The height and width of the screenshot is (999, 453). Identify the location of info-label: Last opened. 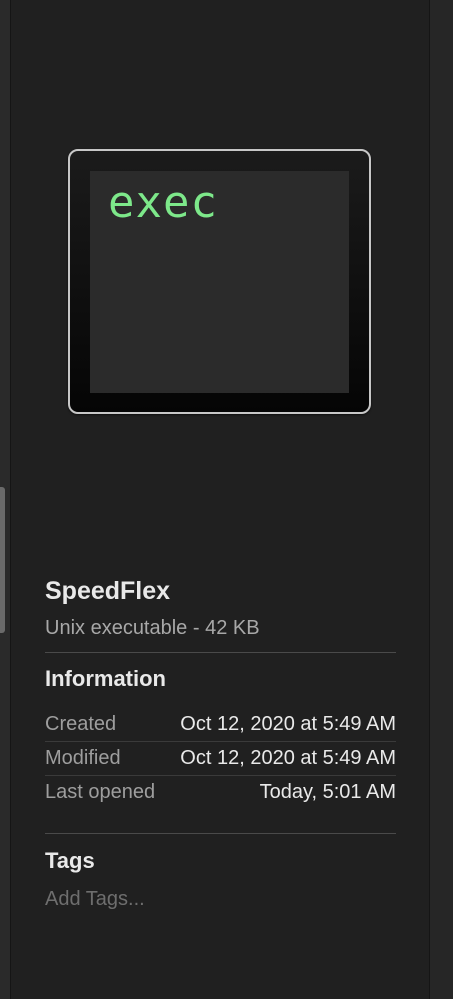
(100, 792).